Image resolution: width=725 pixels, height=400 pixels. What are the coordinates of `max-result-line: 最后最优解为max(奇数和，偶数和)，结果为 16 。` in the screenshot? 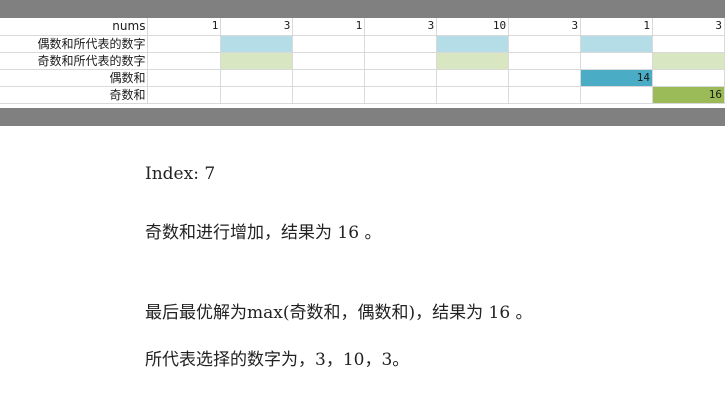 It's located at (339, 313).